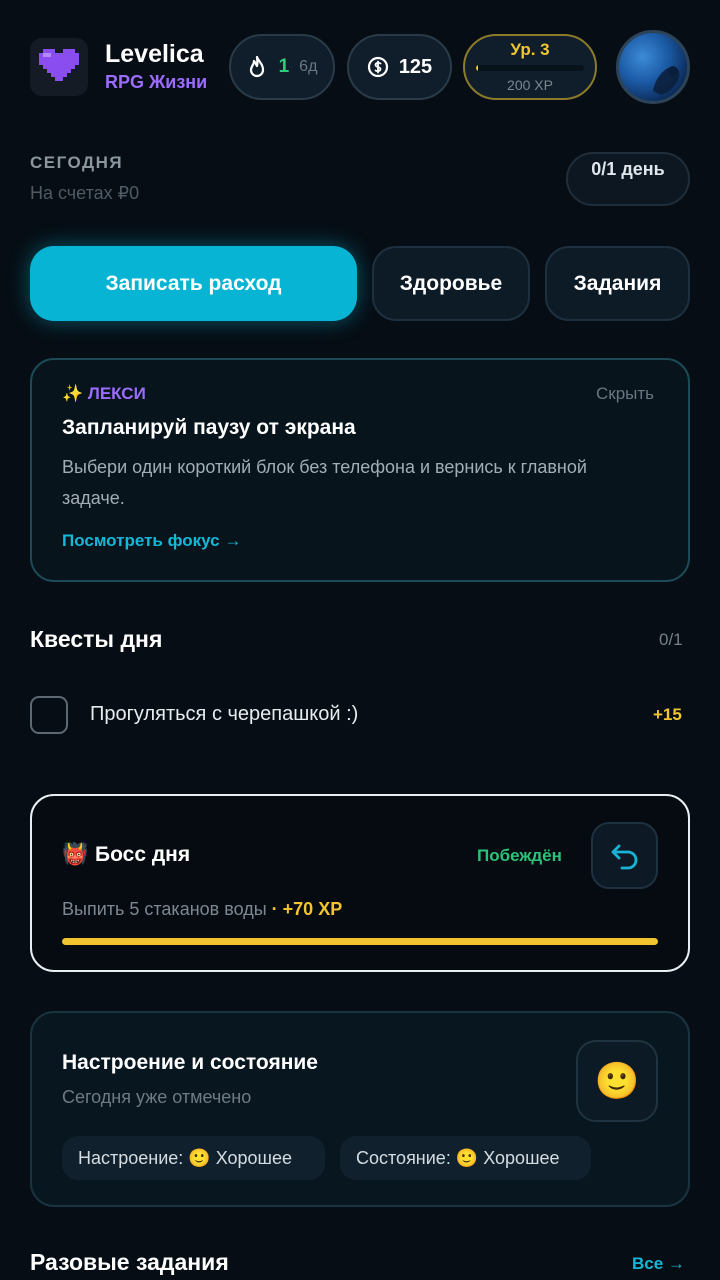 This screenshot has width=720, height=1280. What do you see at coordinates (530, 49) in the screenshot?
I see `level-label: Ур. 3` at bounding box center [530, 49].